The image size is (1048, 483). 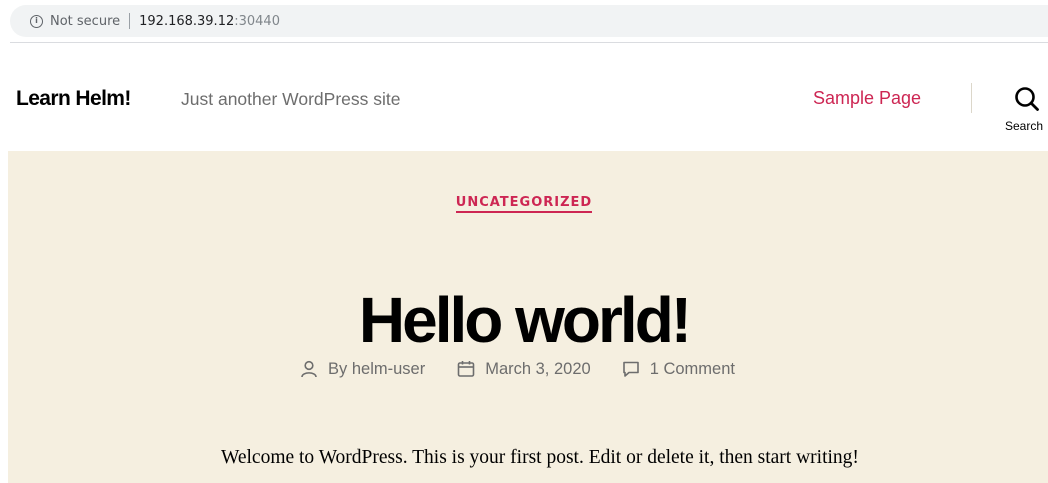 What do you see at coordinates (524, 320) in the screenshot?
I see `post-title: Hello world!` at bounding box center [524, 320].